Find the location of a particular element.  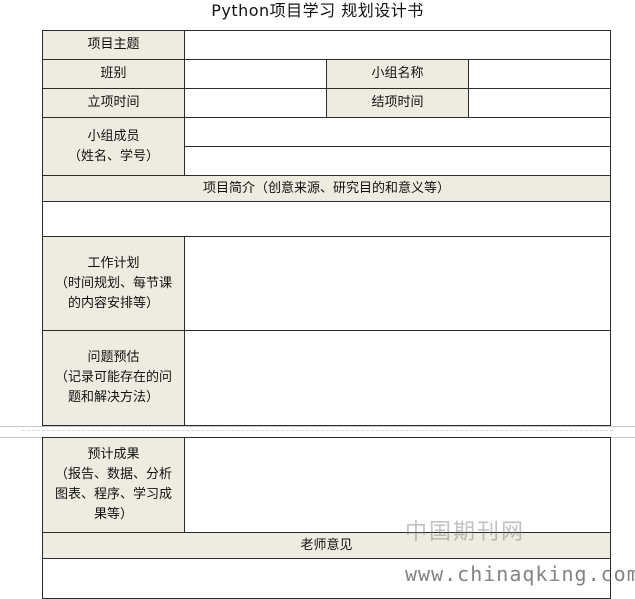

end-time-label: 结项时间 is located at coordinates (397, 103).